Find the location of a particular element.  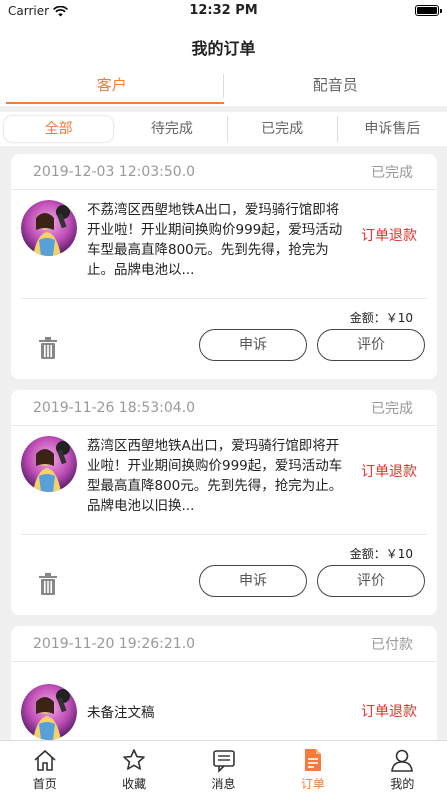

order-header: 2019-12-03 12:03:50.0 已完成 is located at coordinates (224, 172).